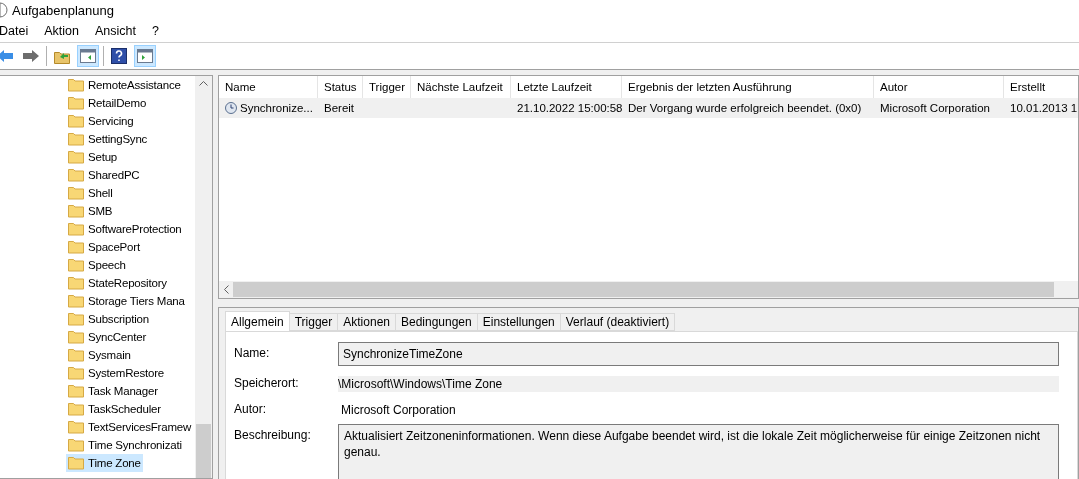  I want to click on menu-item: Ansicht, so click(115, 31).